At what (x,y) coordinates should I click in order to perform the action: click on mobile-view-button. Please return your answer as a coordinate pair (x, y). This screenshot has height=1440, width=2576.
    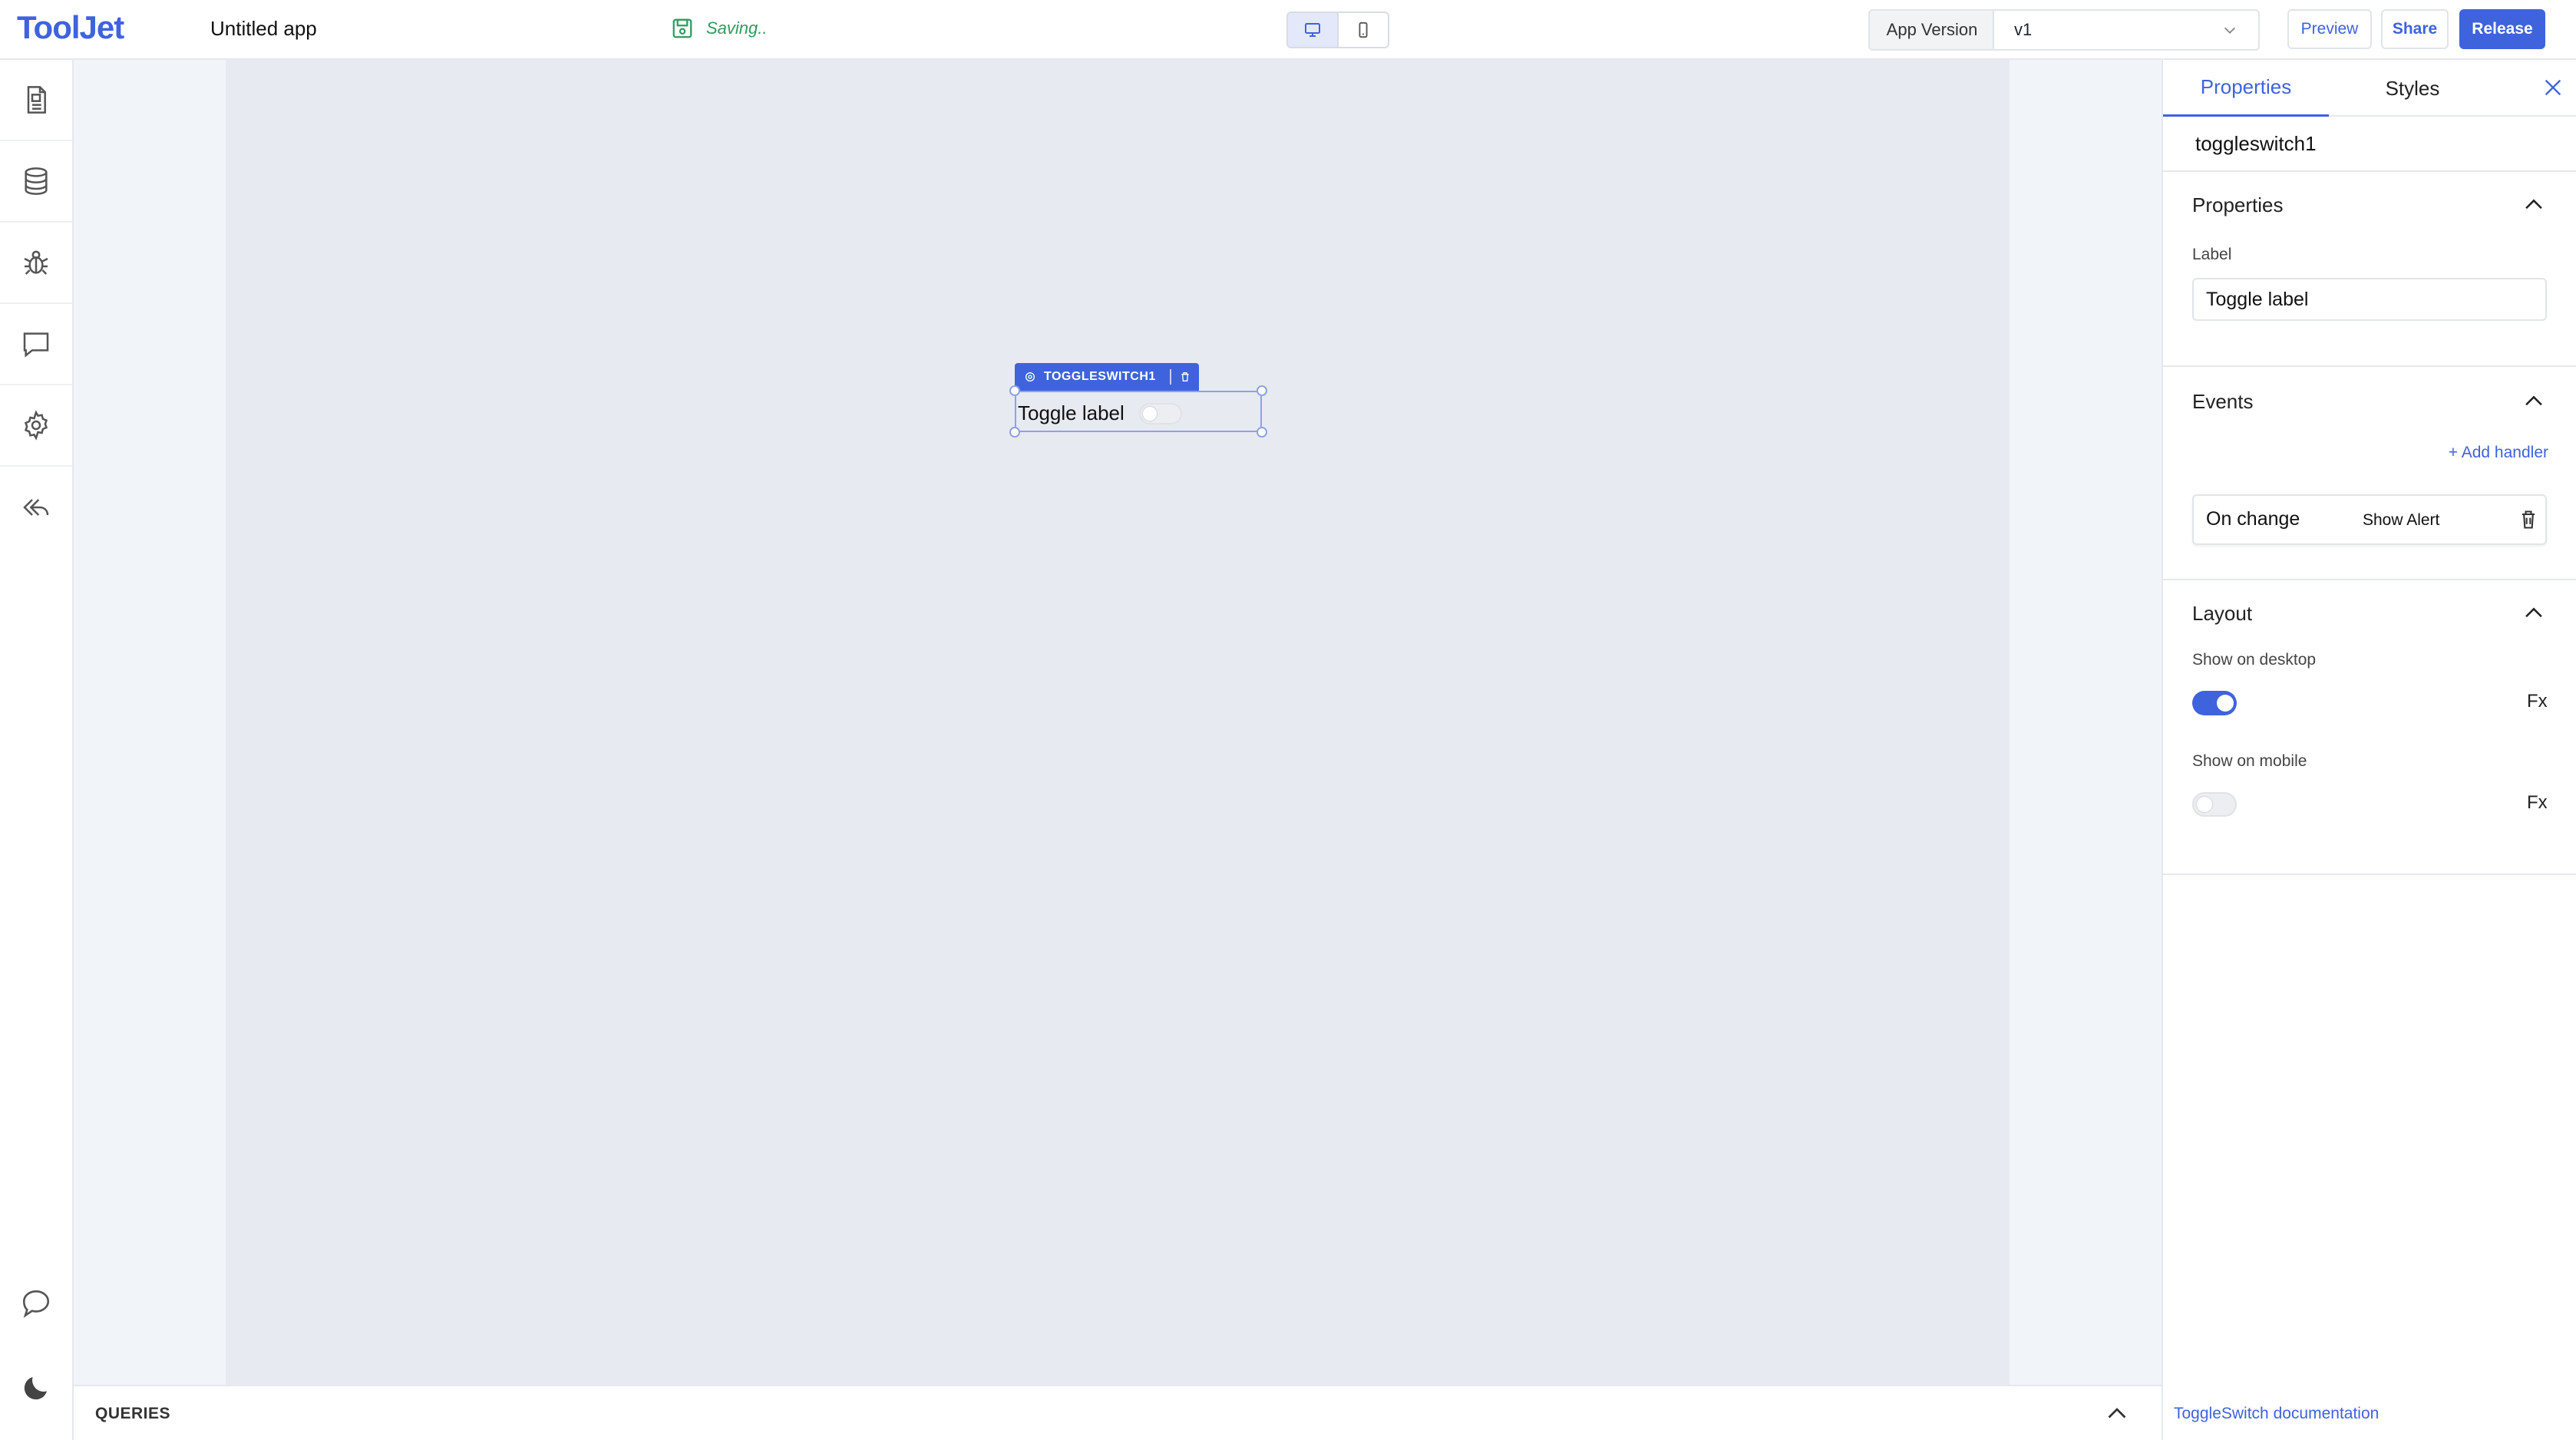
    Looking at the image, I should click on (1362, 30).